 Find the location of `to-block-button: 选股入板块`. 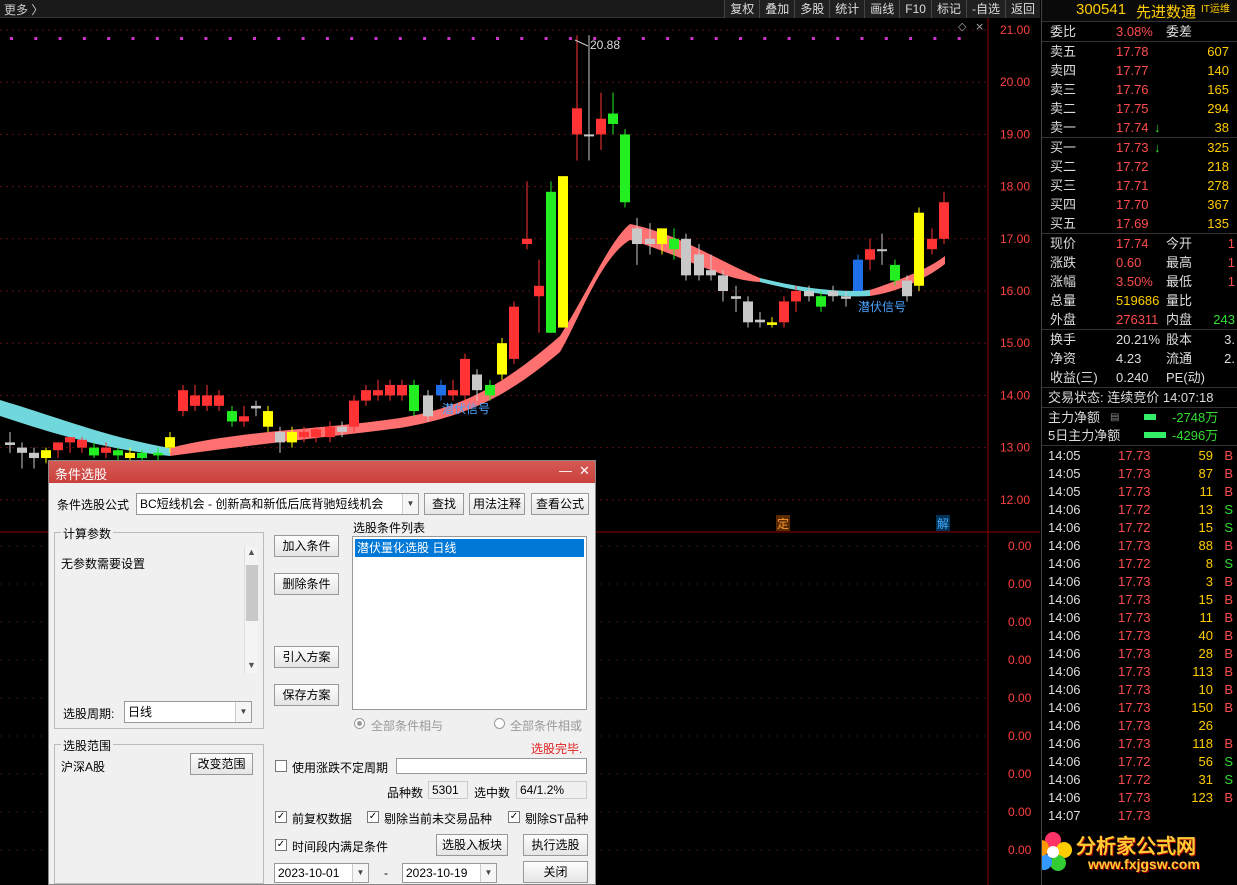

to-block-button: 选股入板块 is located at coordinates (472, 845).